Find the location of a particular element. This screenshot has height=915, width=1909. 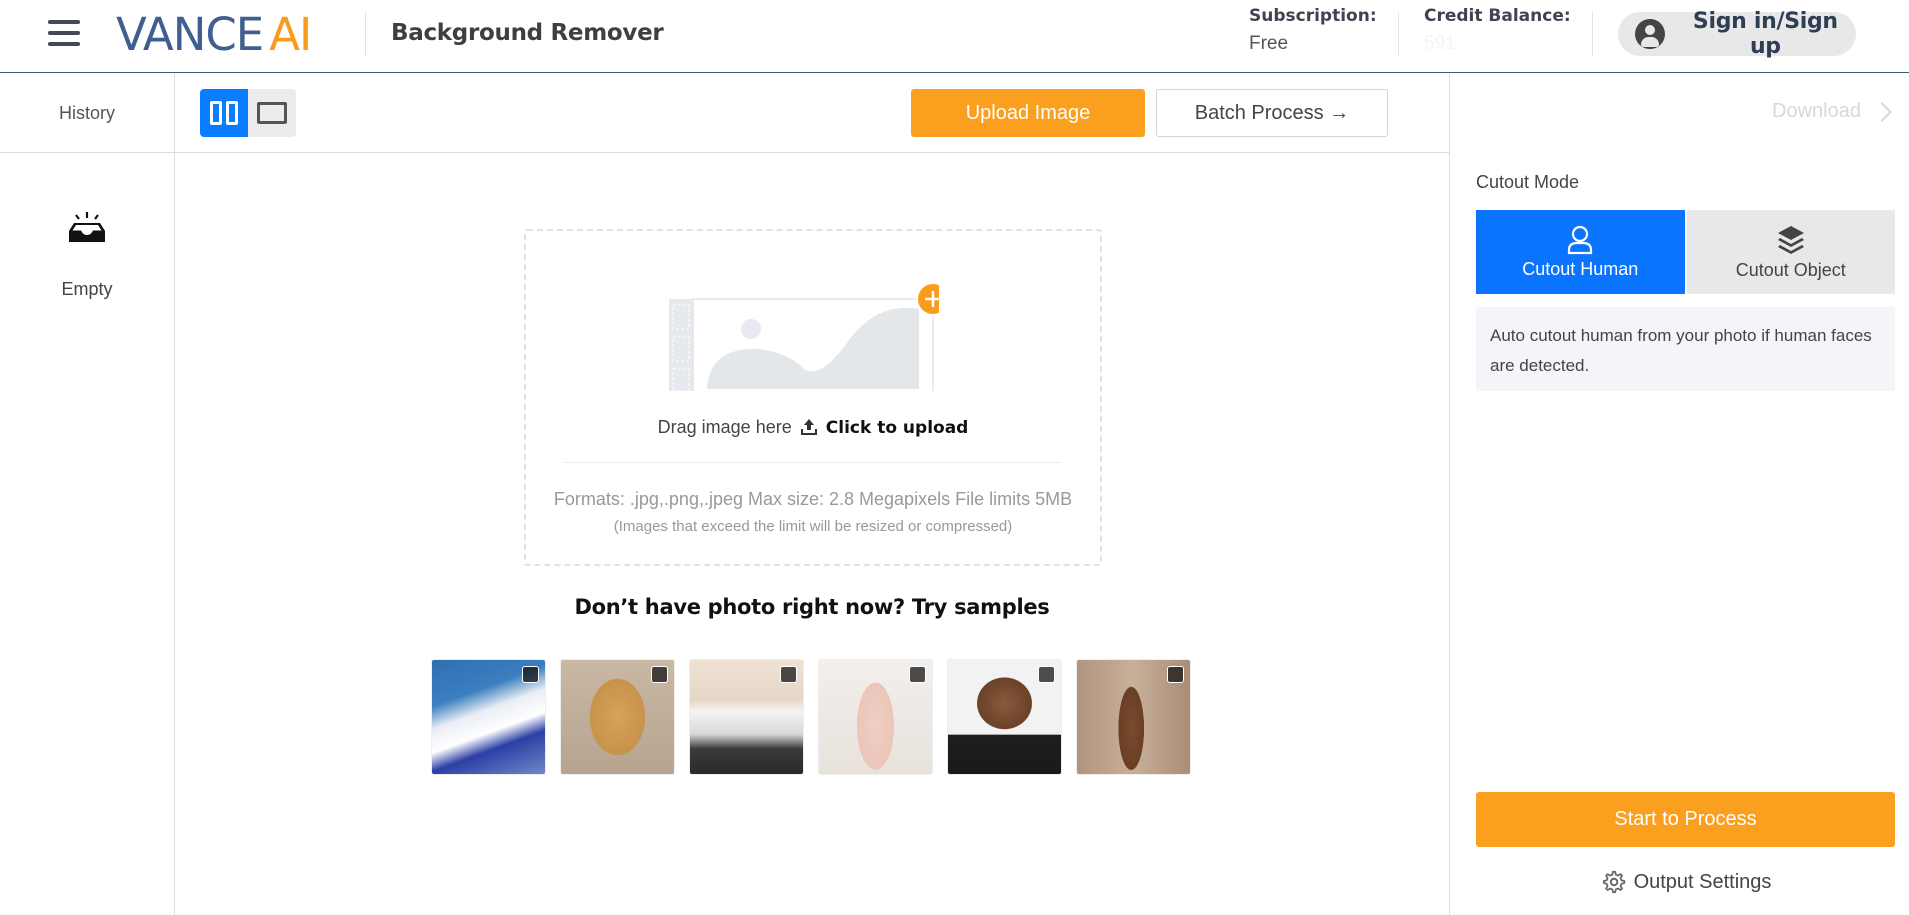

subscription-value: Free is located at coordinates (1269, 43).